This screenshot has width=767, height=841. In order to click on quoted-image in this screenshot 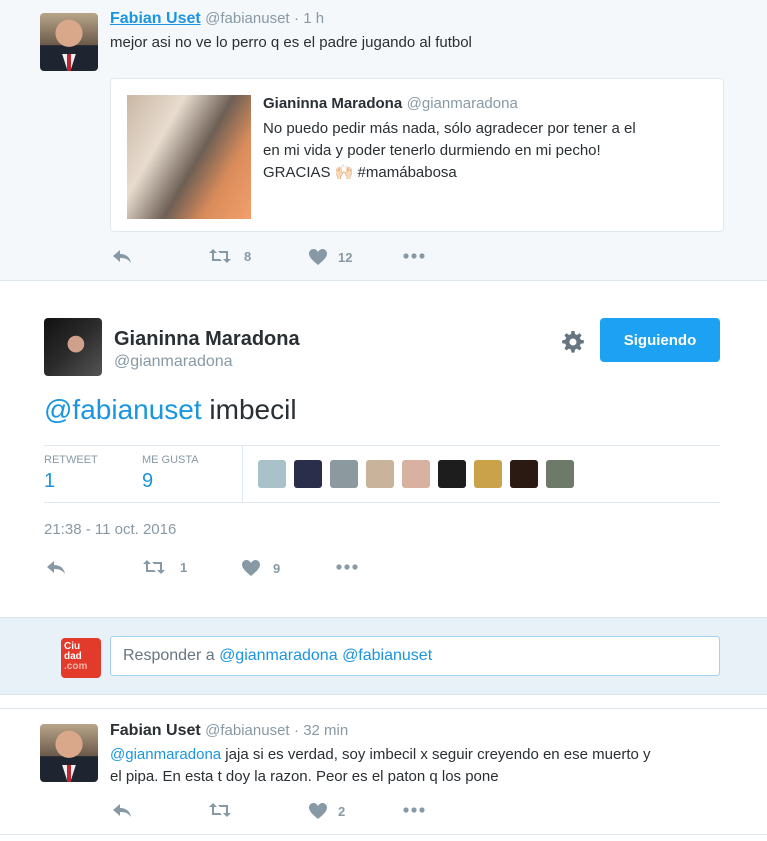, I will do `click(189, 157)`.